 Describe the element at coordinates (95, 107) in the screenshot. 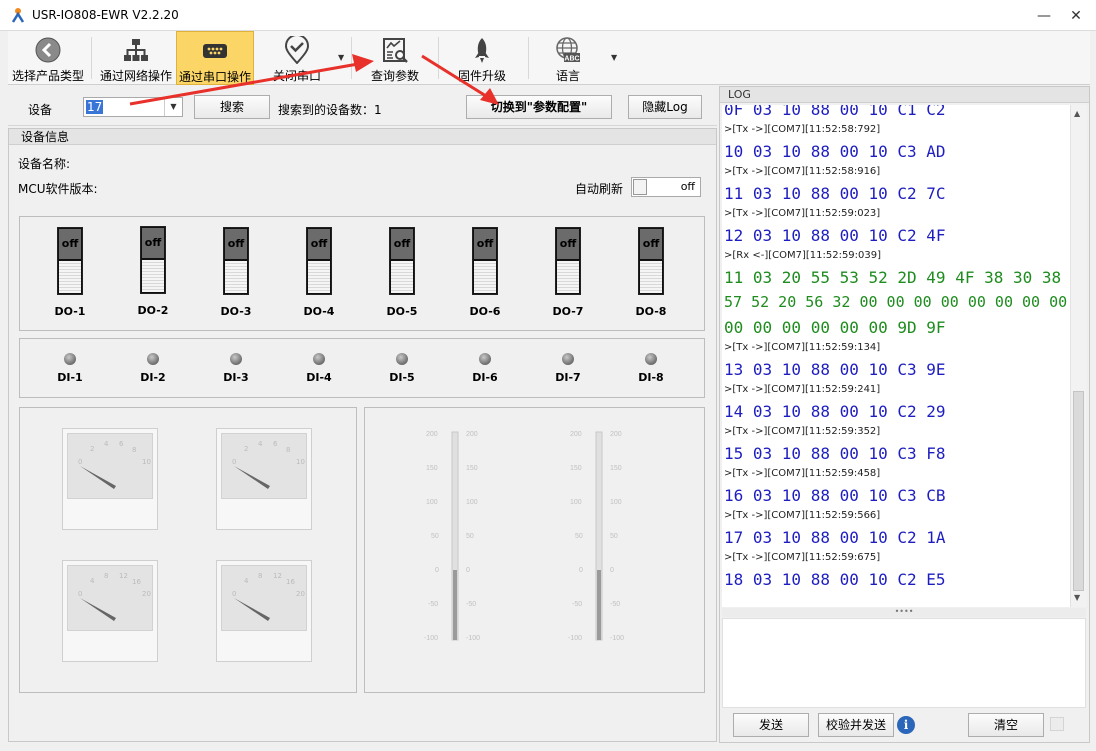

I see `device-value: 17` at that location.